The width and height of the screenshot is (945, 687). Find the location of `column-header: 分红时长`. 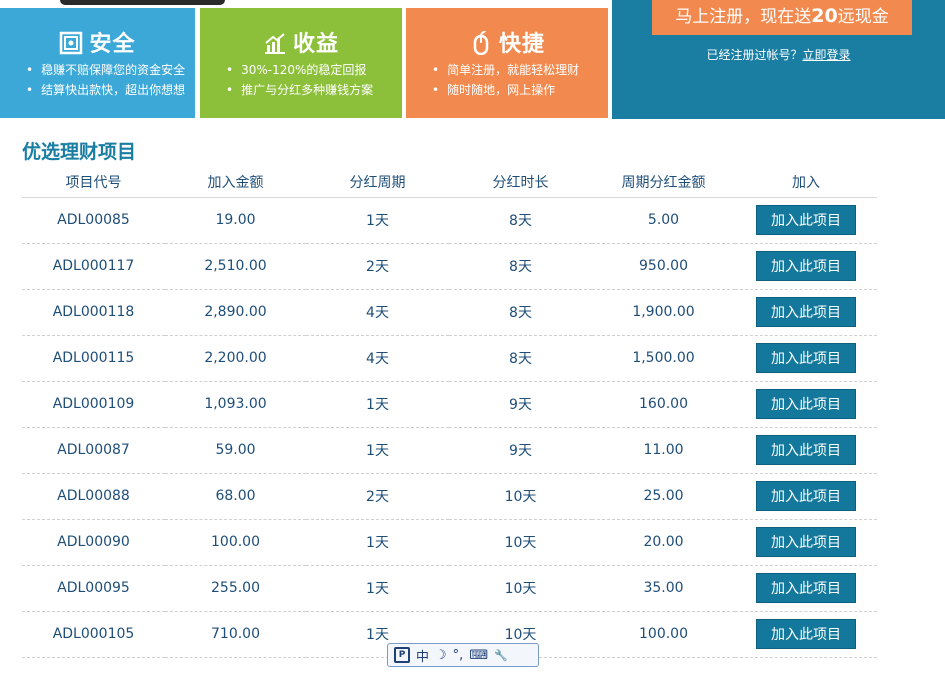

column-header: 分红时长 is located at coordinates (520, 183).